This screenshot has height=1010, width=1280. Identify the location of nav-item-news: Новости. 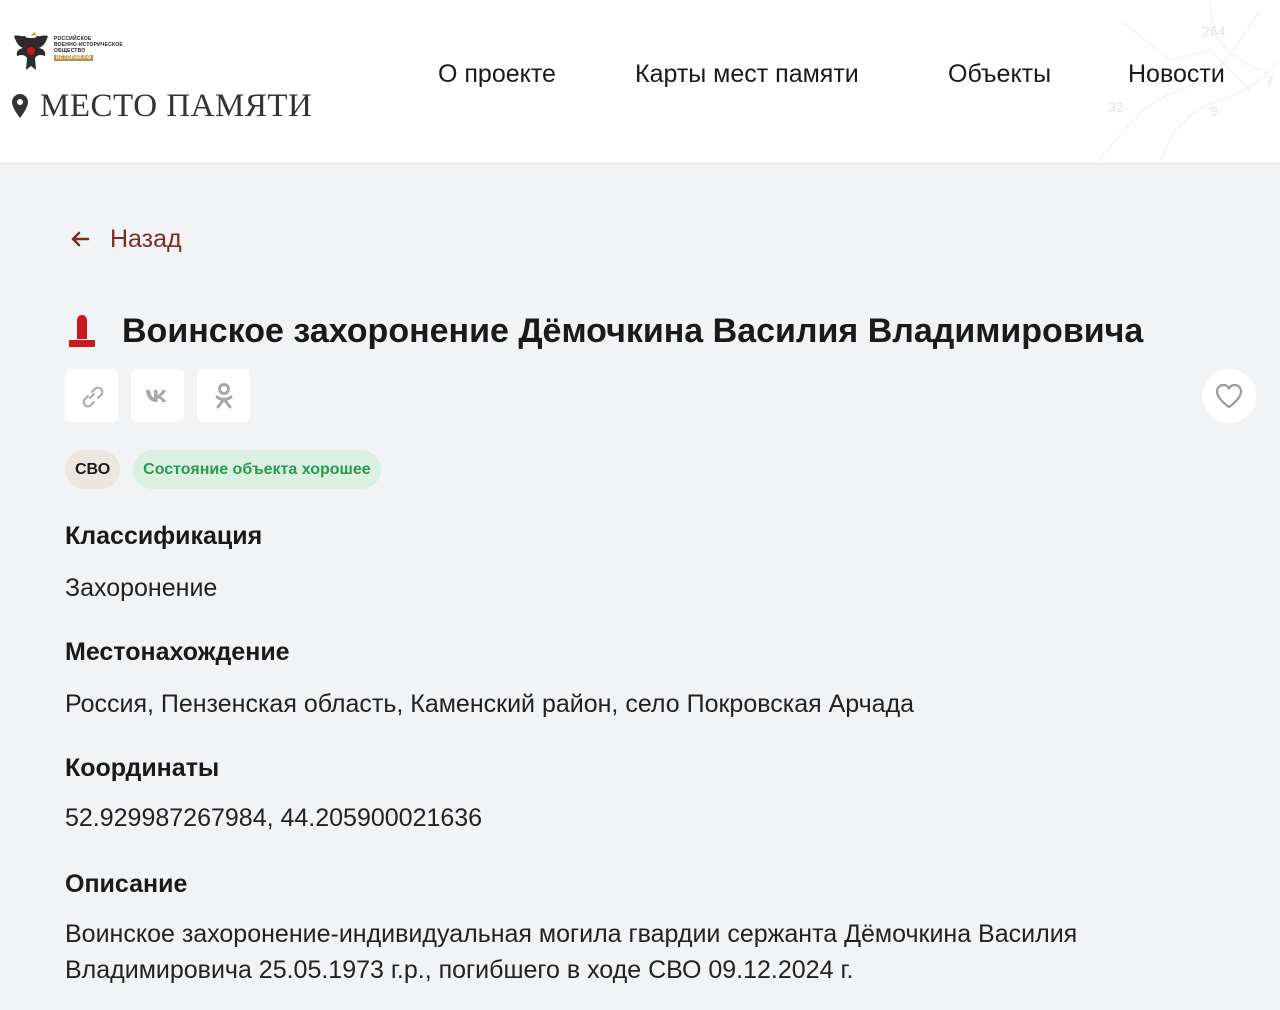
(1176, 74).